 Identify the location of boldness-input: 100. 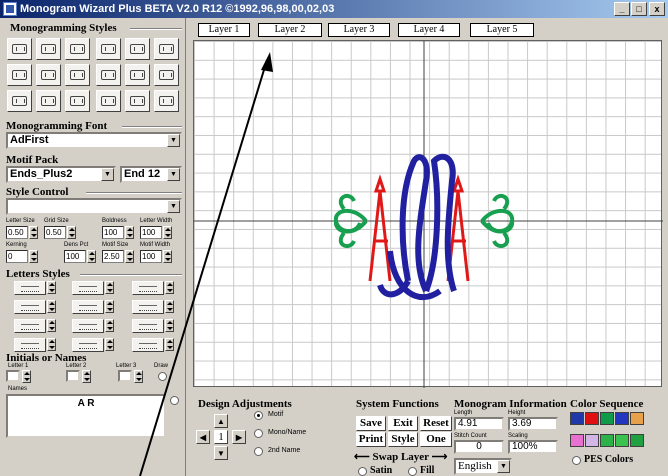
(113, 232).